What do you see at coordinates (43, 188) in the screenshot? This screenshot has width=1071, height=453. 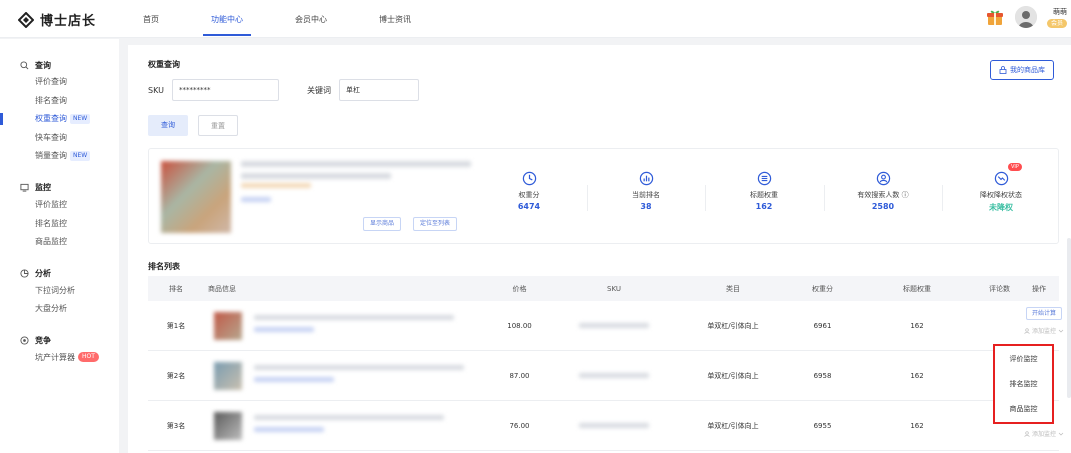 I see `sidebar-head-label: 监控` at bounding box center [43, 188].